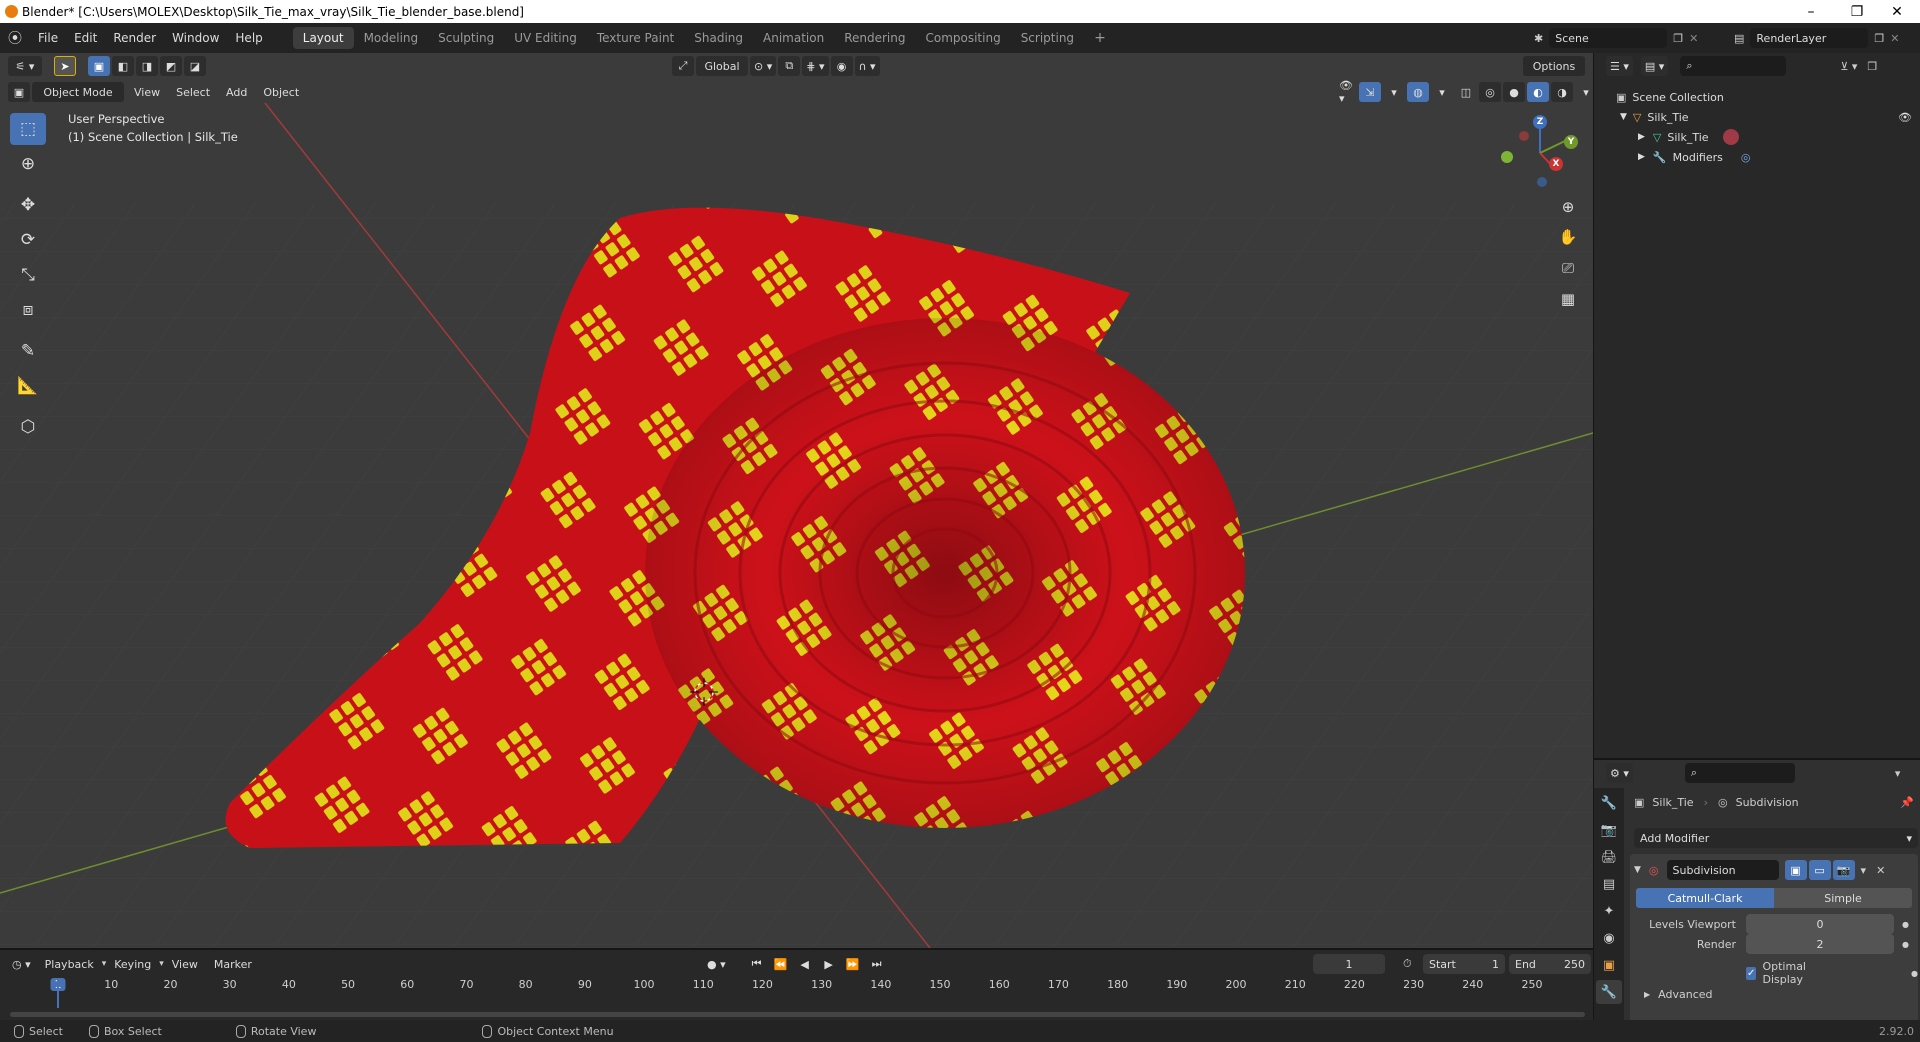 The image size is (1920, 1042). What do you see at coordinates (281, 92) in the screenshot?
I see `menu-object: Object` at bounding box center [281, 92].